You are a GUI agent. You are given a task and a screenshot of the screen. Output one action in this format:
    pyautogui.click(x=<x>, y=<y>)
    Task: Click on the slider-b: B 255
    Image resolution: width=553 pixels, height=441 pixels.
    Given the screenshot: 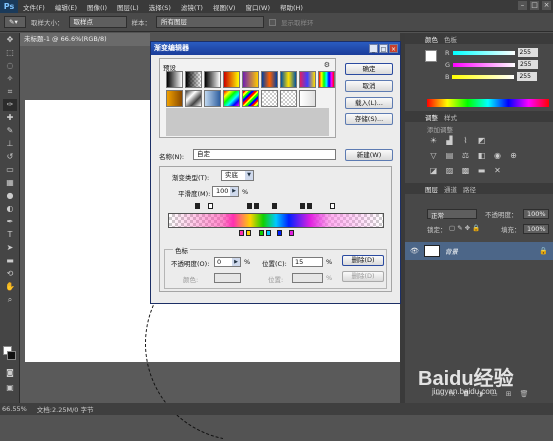 What is the action you would take?
    pyautogui.click(x=497, y=76)
    